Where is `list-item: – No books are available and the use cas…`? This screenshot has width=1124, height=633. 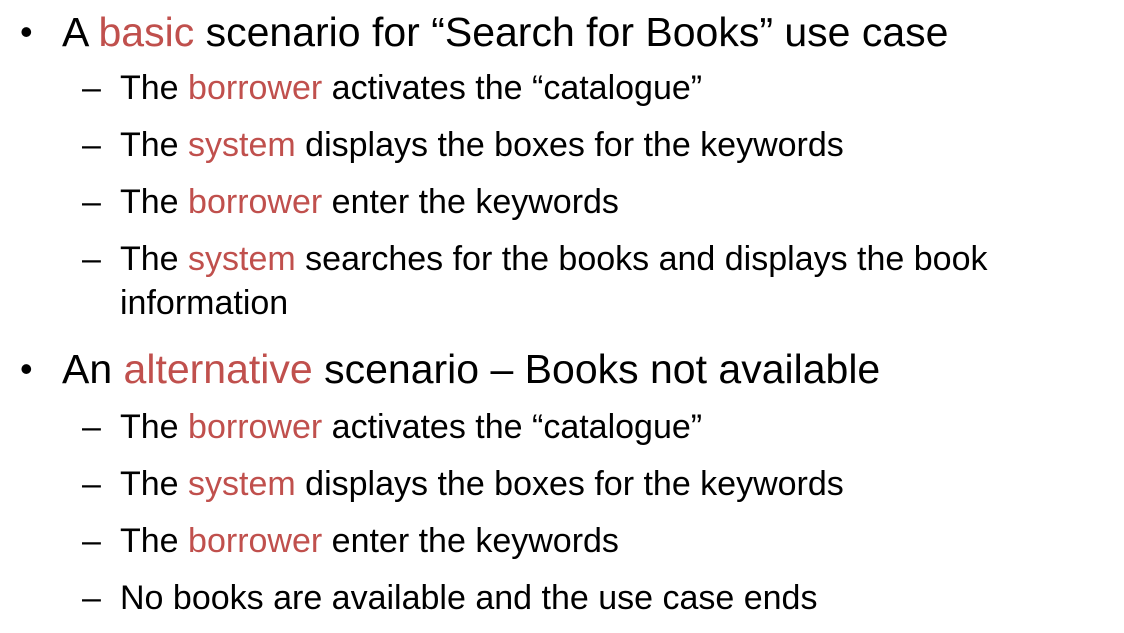
list-item: – No books are available and the use cas… is located at coordinates (562, 604).